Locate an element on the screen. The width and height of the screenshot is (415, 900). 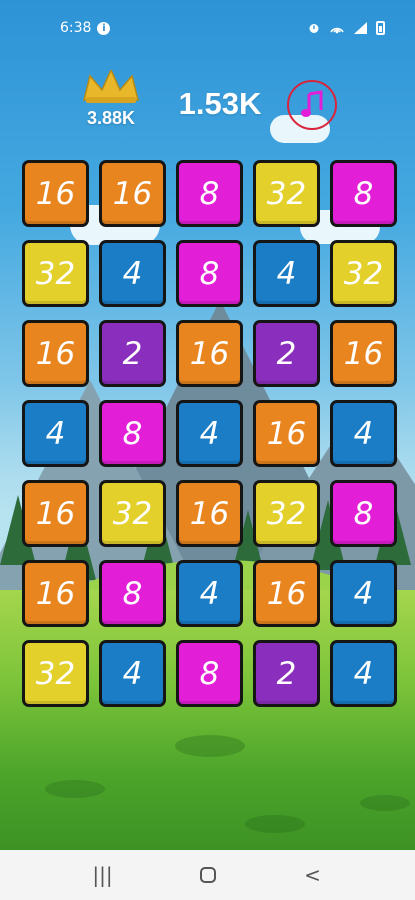
best-score: 3.88K is located at coordinates (111, 118).